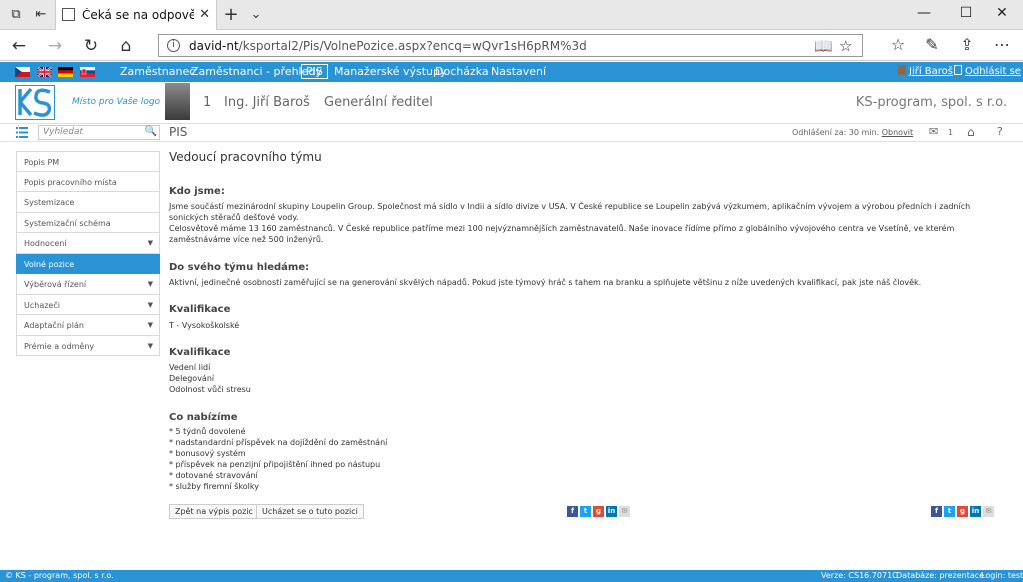 The image size is (1023, 582). I want to click on more-icon: ⋯, so click(1002, 44).